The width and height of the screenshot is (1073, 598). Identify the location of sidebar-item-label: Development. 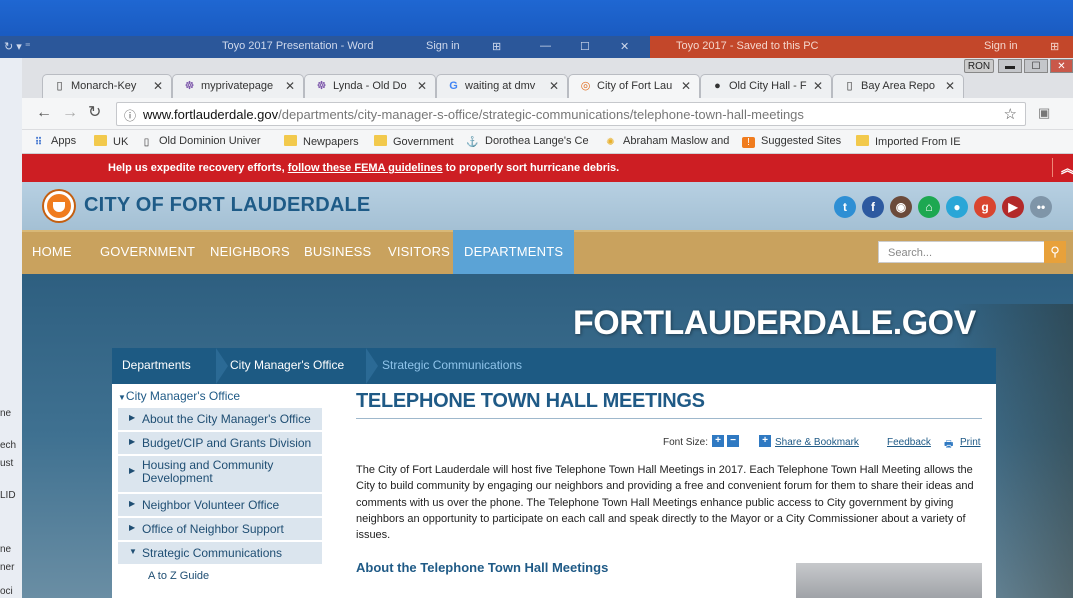
(177, 478).